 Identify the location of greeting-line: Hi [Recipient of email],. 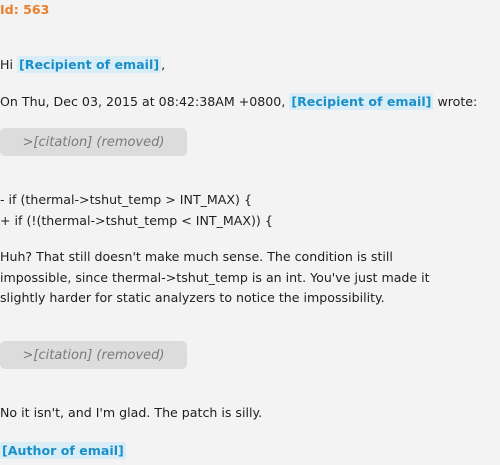
(83, 64).